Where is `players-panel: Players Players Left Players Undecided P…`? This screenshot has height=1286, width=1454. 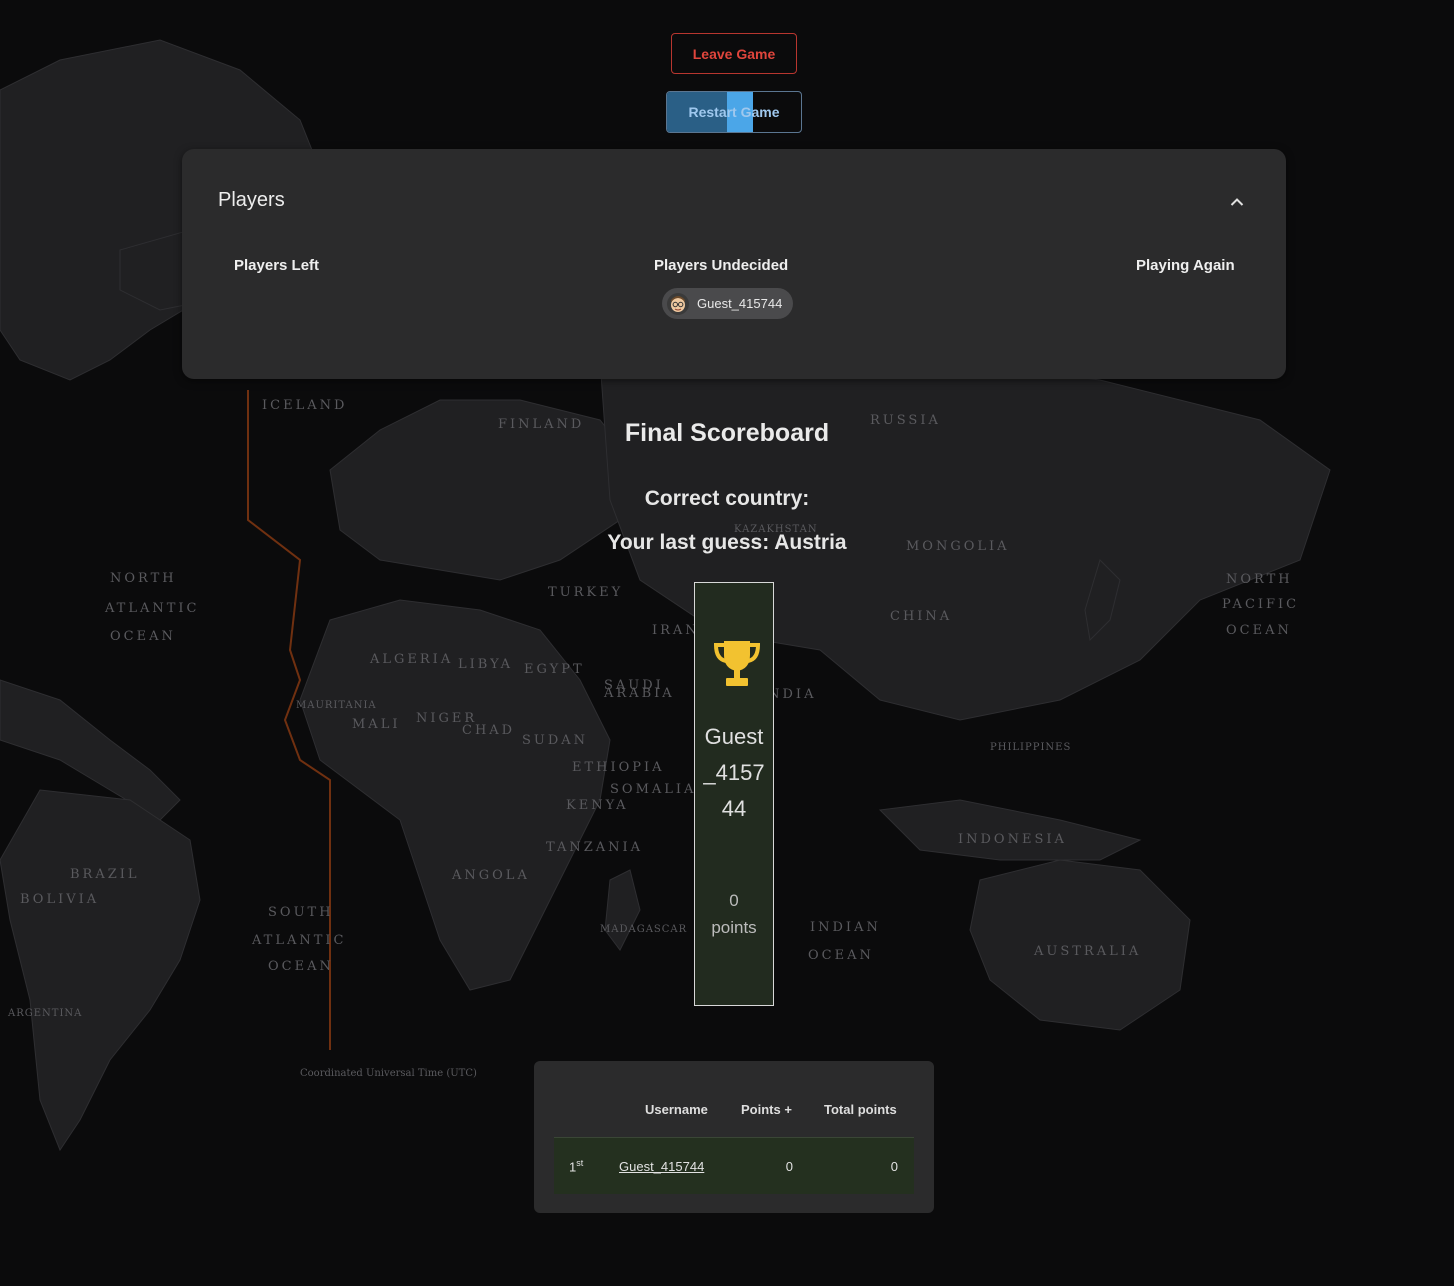
players-panel: Players Players Left Players Undecided P… is located at coordinates (734, 264).